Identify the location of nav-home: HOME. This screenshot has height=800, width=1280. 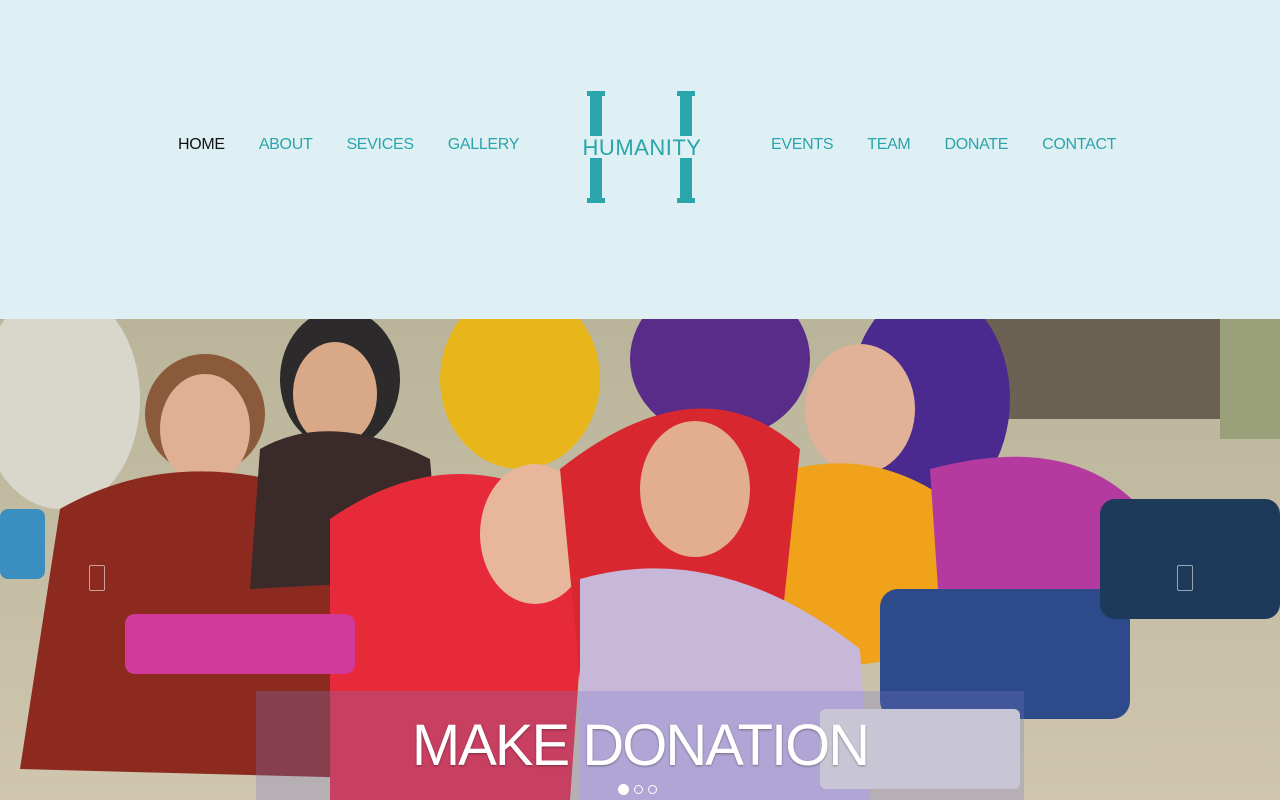
(201, 145).